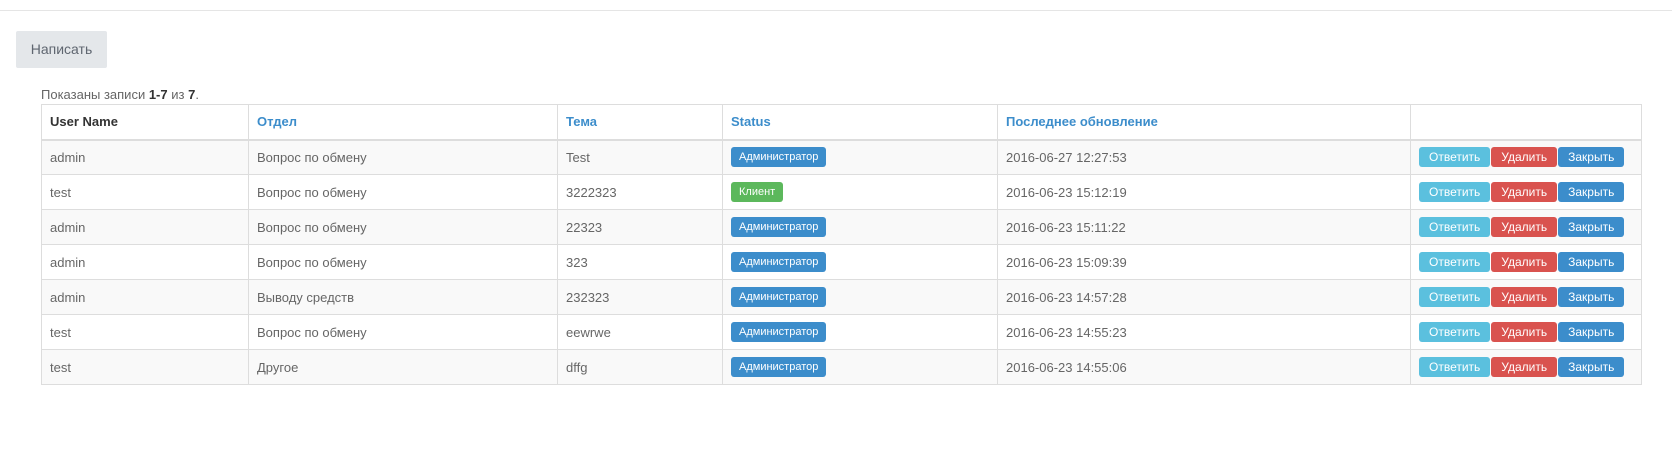  What do you see at coordinates (403, 367) in the screenshot?
I see `cell-department: Другое` at bounding box center [403, 367].